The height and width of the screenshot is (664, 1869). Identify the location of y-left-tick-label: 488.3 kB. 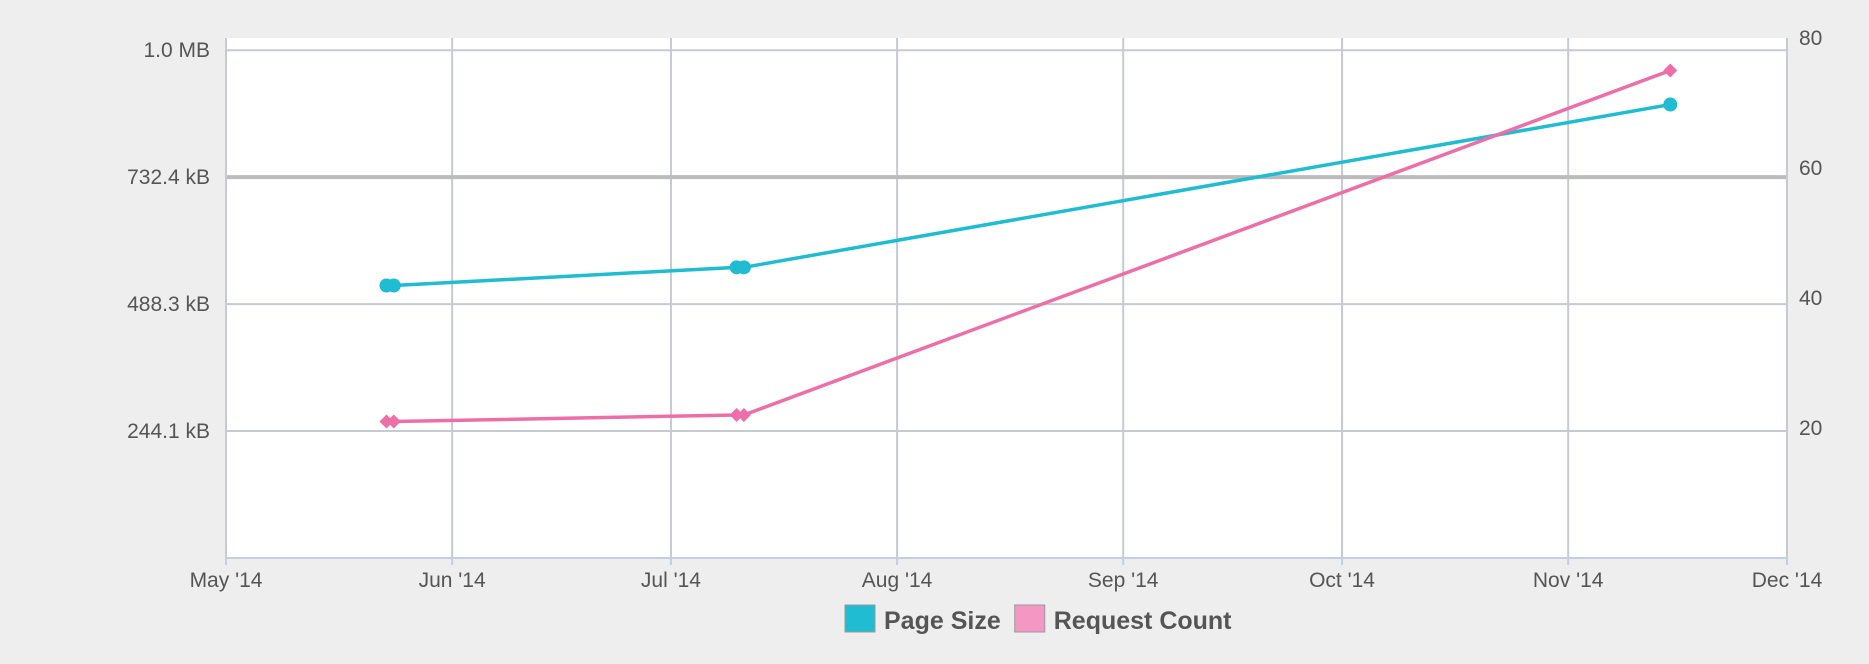
(168, 304).